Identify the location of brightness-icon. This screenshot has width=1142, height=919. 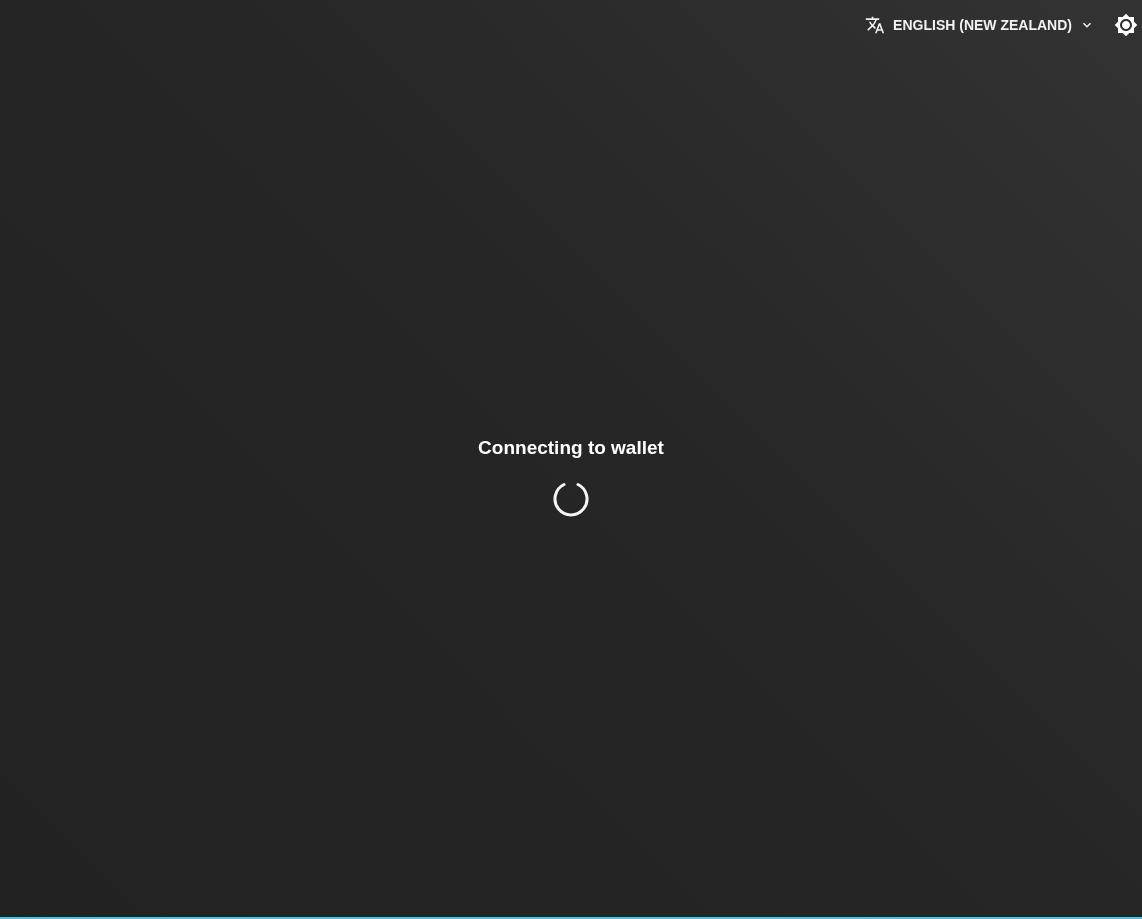
(1126, 25).